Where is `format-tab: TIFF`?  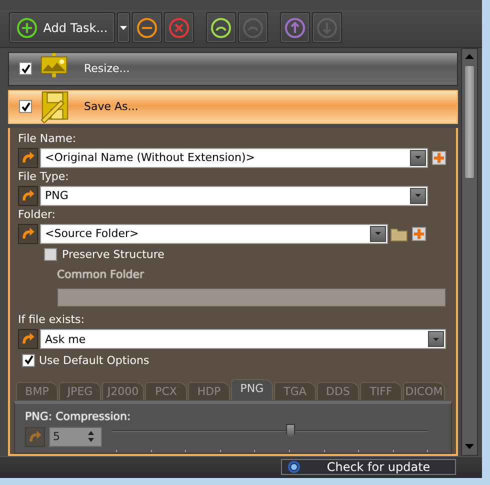
format-tab: TIFF is located at coordinates (381, 391).